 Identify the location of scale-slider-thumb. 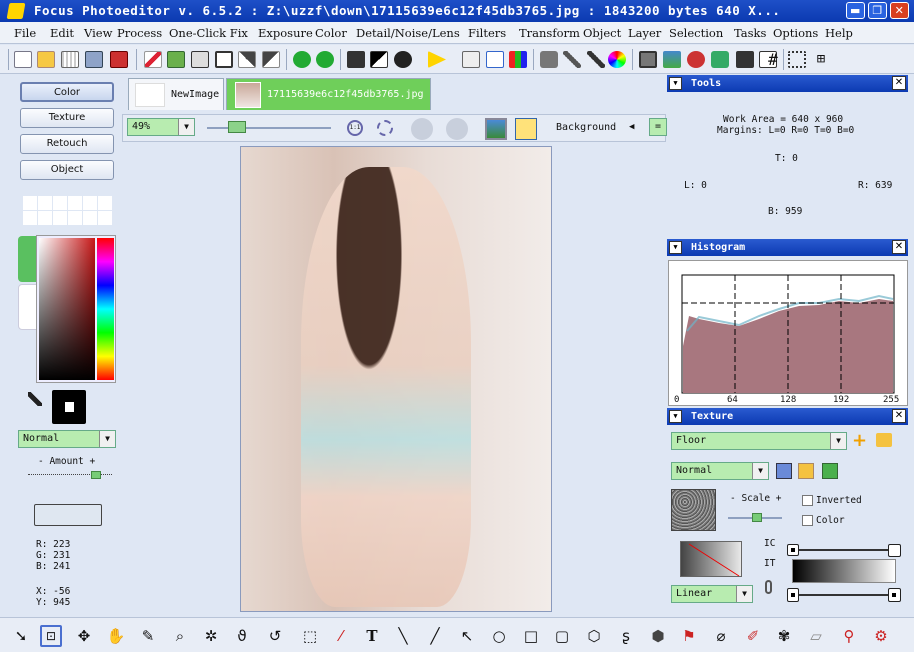
(757, 517).